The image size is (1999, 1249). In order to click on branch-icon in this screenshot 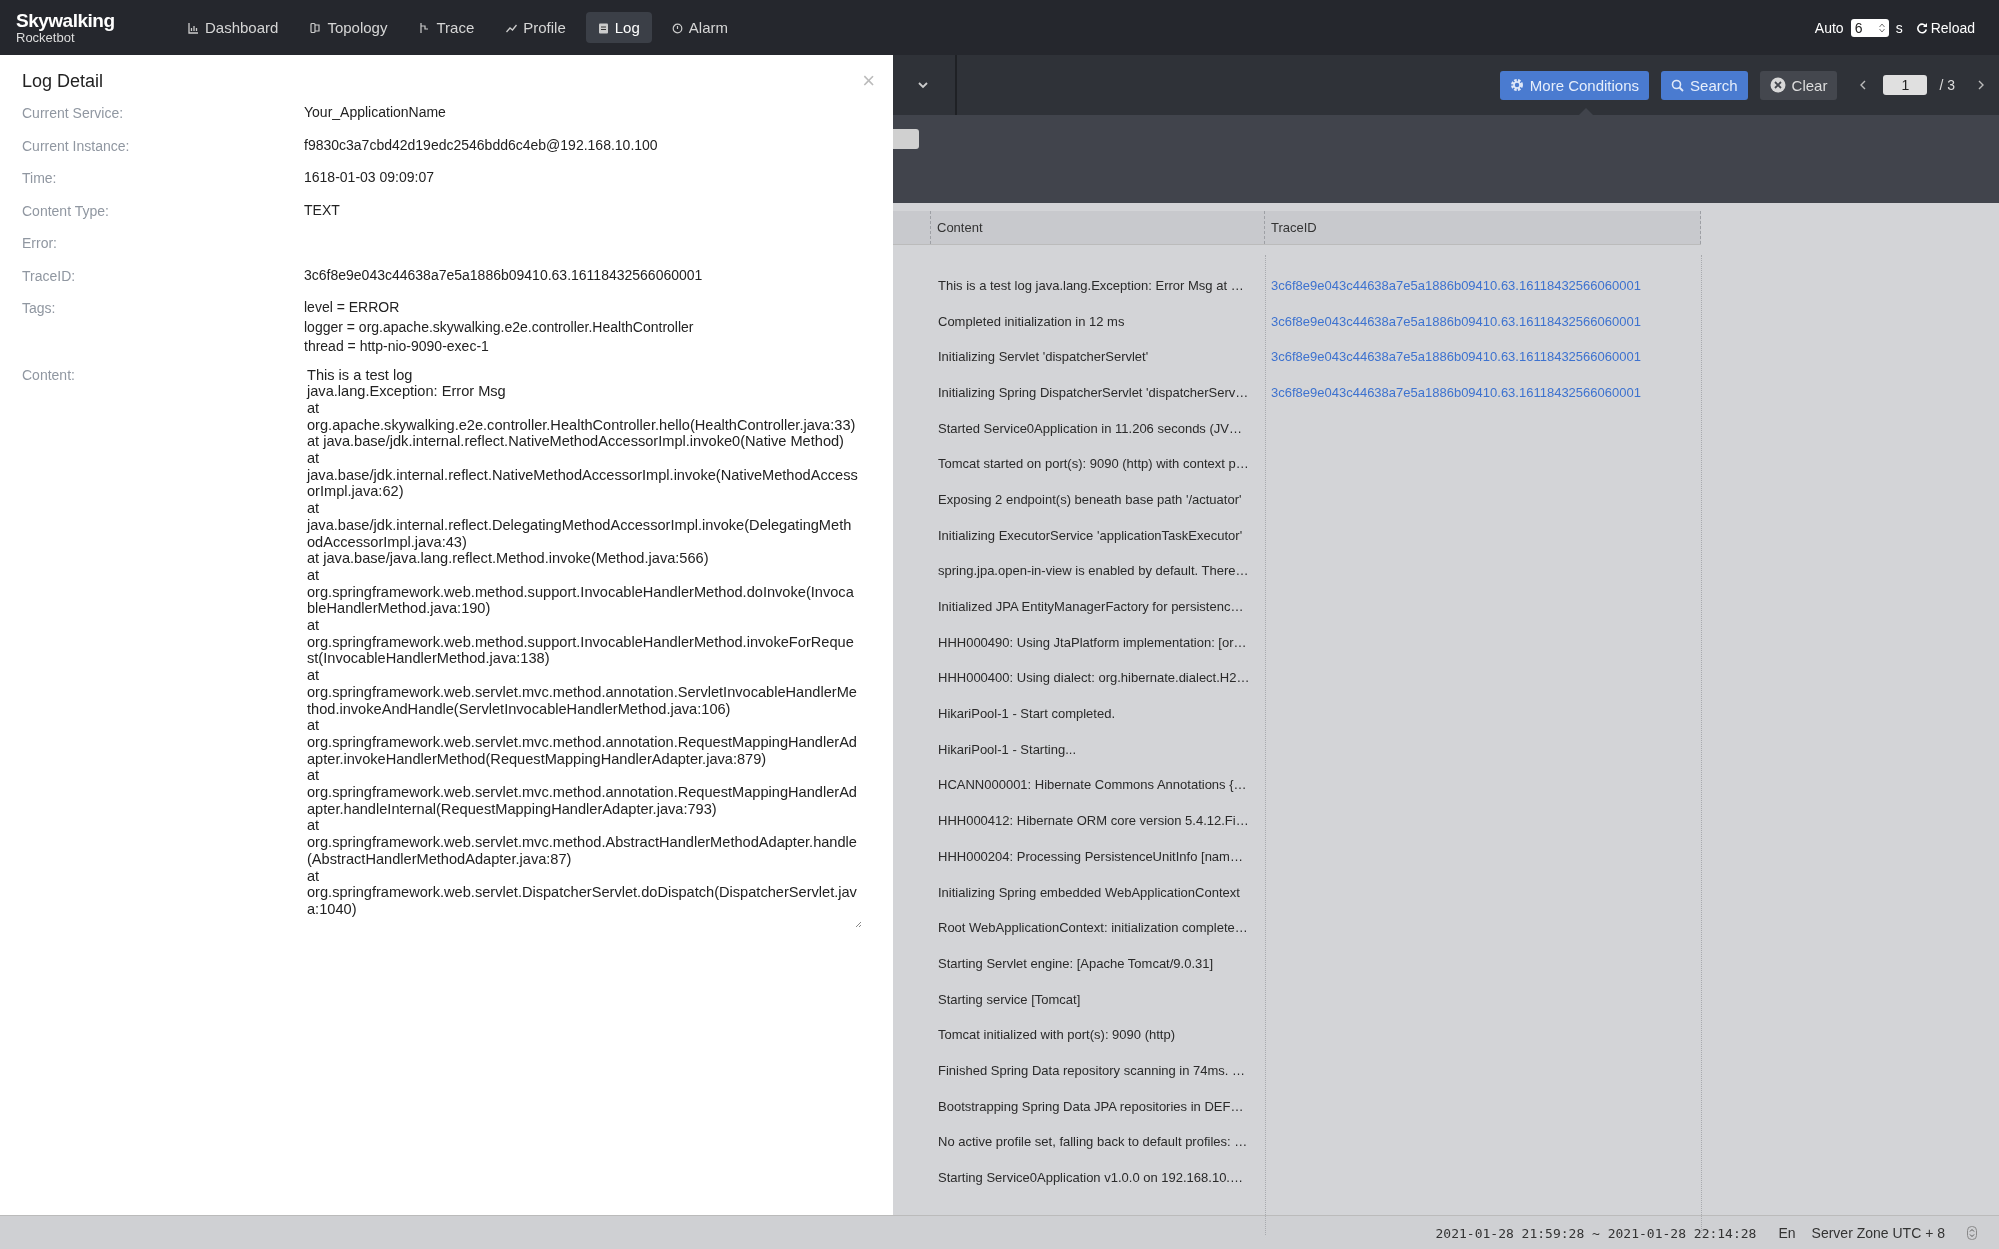, I will do `click(425, 27)`.